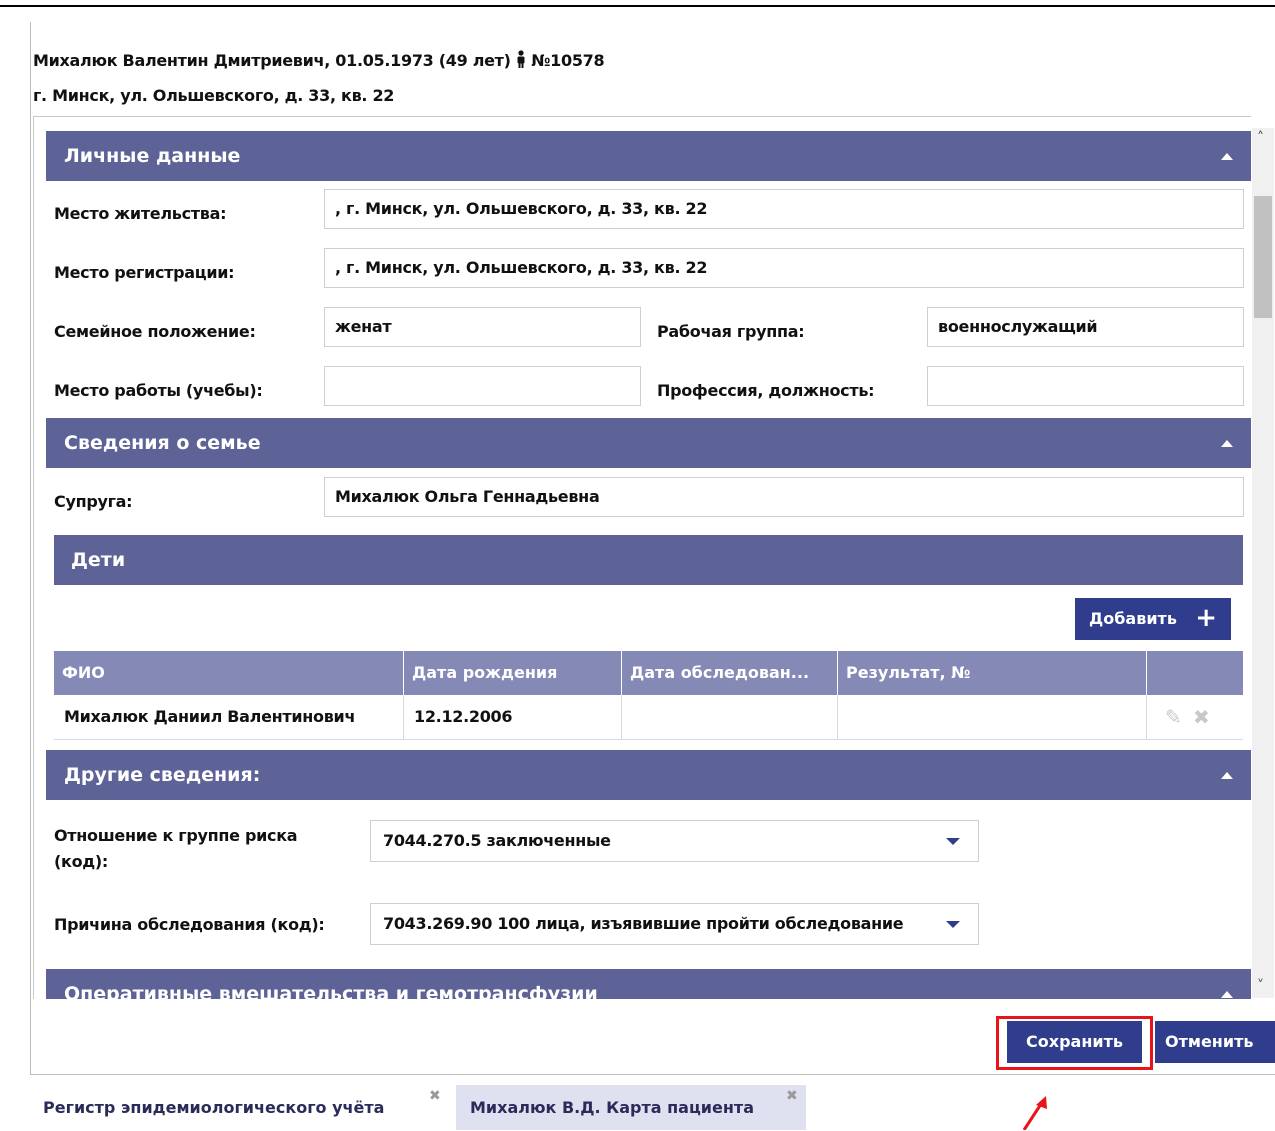  I want to click on risk-group-label: Отношение к группе риска (код):, so click(176, 848).